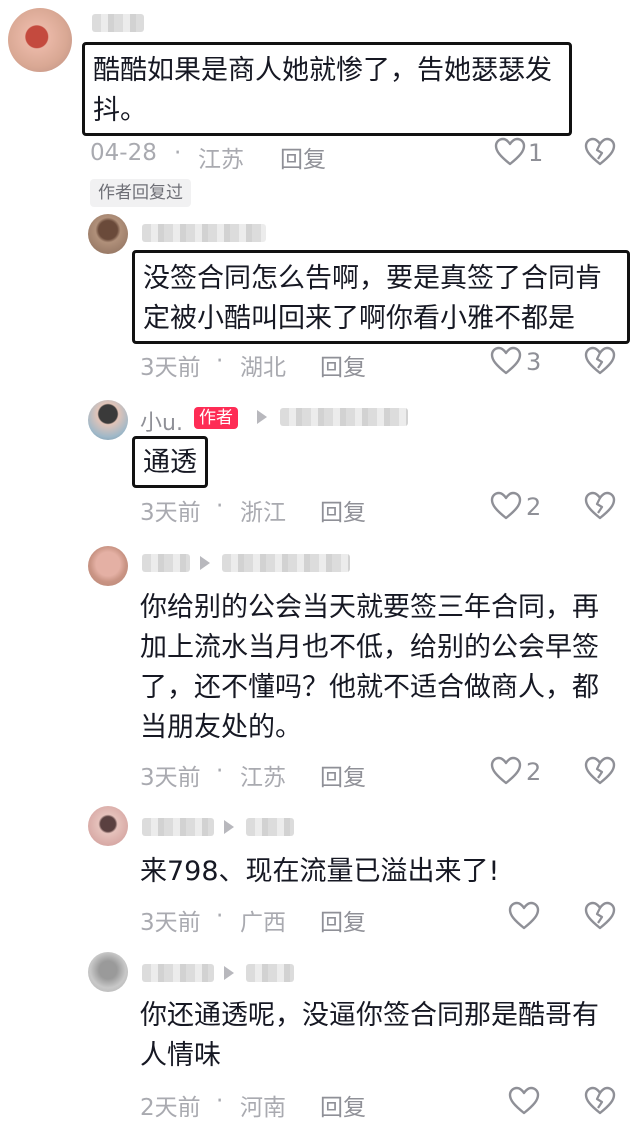 The width and height of the screenshot is (640, 1132). What do you see at coordinates (327, 89) in the screenshot?
I see `comment-text: 酷酷如果是商人她就惨了，告她瑟瑟发 抖。` at bounding box center [327, 89].